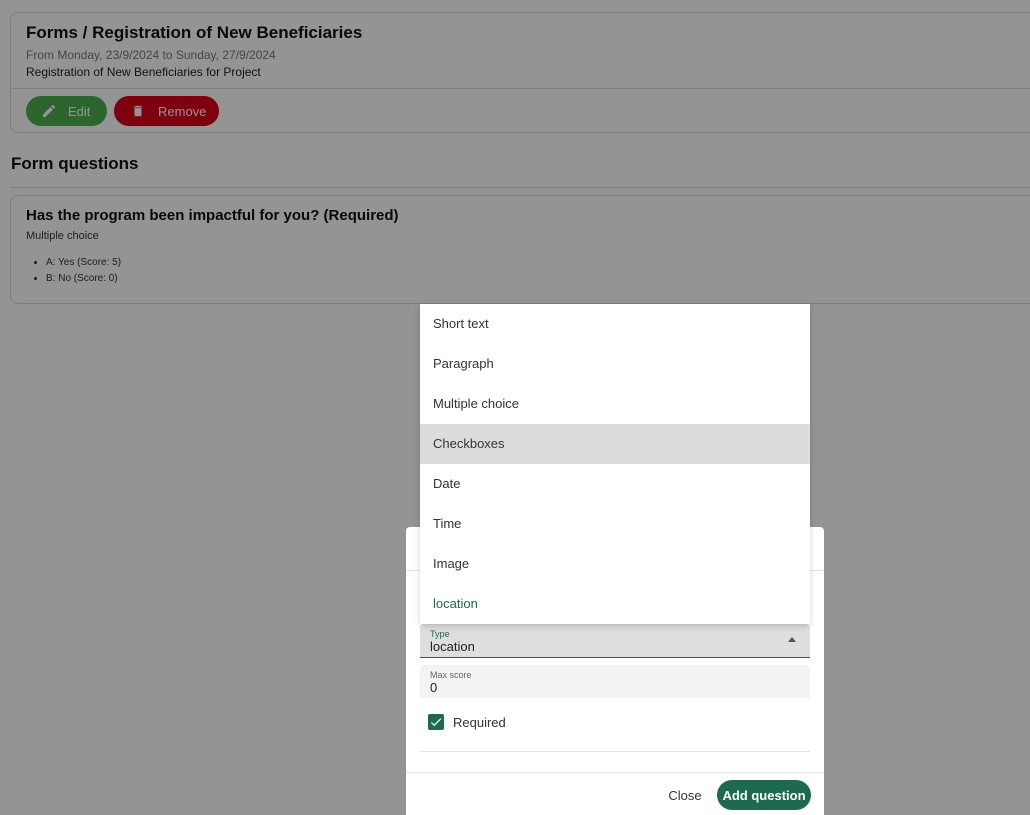 The width and height of the screenshot is (1030, 815). Describe the element at coordinates (479, 722) in the screenshot. I see `required-label: Required` at that location.